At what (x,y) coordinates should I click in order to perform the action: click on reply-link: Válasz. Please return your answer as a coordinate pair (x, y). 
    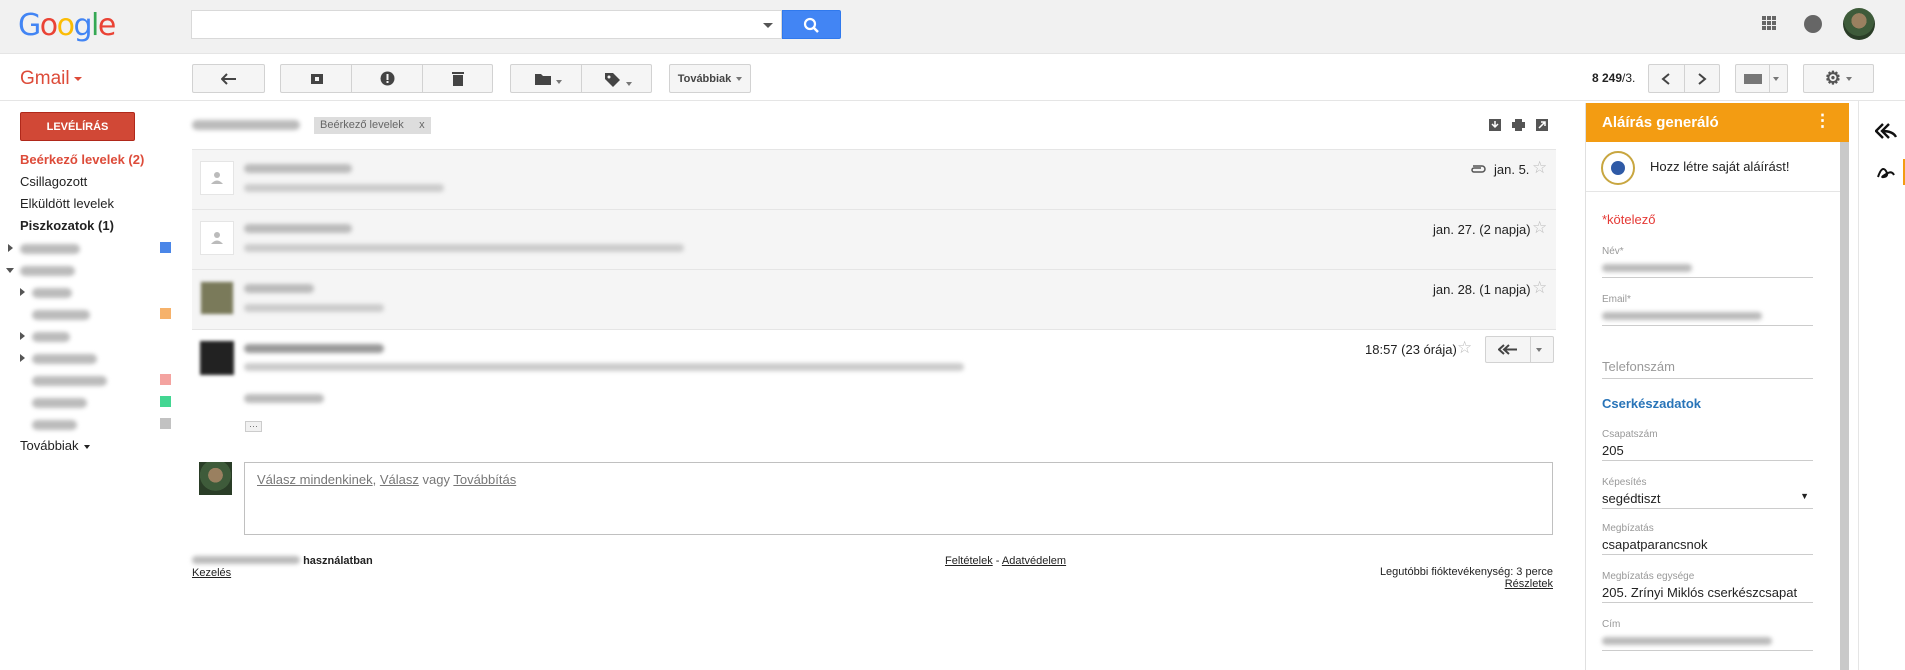
    Looking at the image, I should click on (399, 479).